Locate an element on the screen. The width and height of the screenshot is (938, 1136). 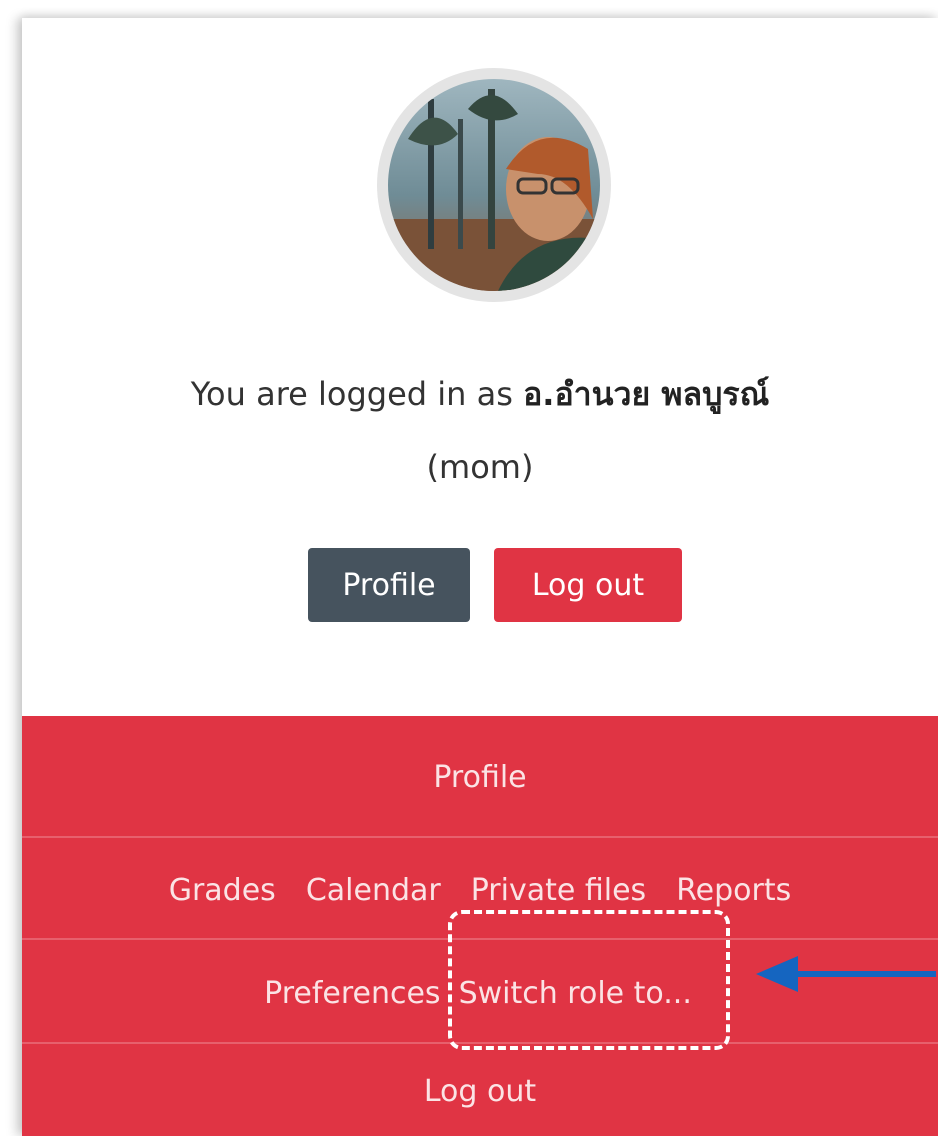
user-display-name: อ.อำนวย พลบูรณ์ is located at coordinates (646, 394).